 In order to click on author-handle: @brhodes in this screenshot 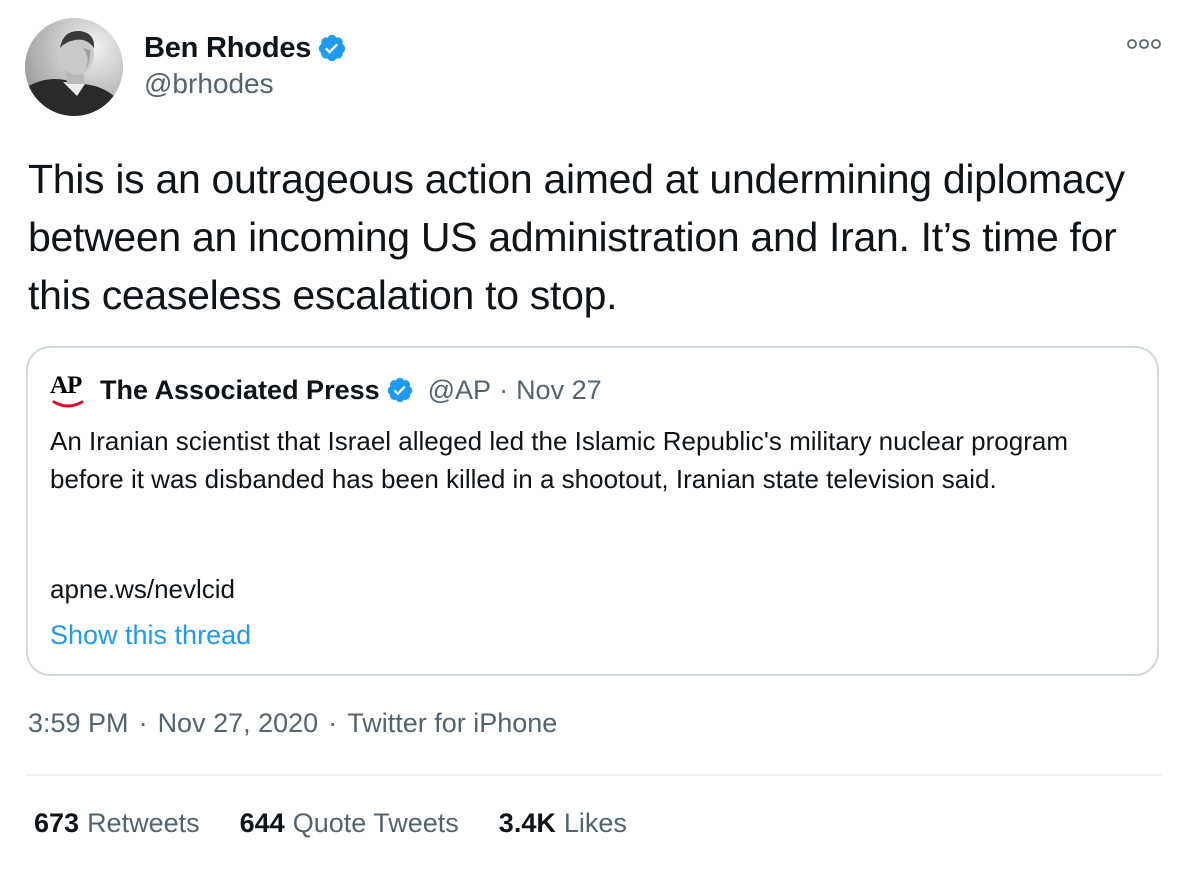, I will do `click(209, 84)`.